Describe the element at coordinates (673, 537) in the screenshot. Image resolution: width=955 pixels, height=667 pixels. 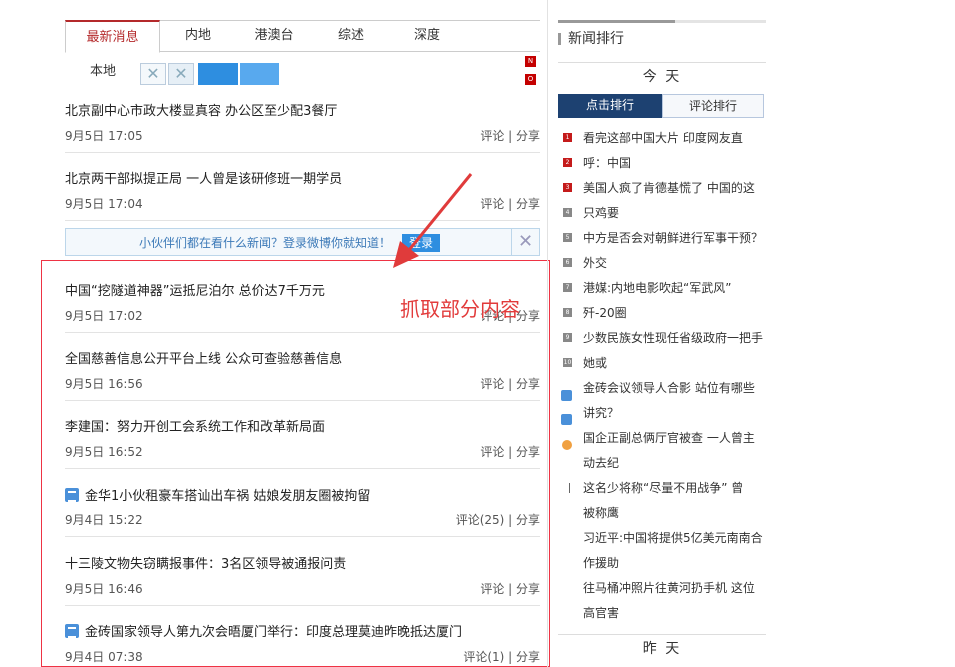
I see `ranking-item: 习近平:中国将提供5亿美元南南合` at that location.